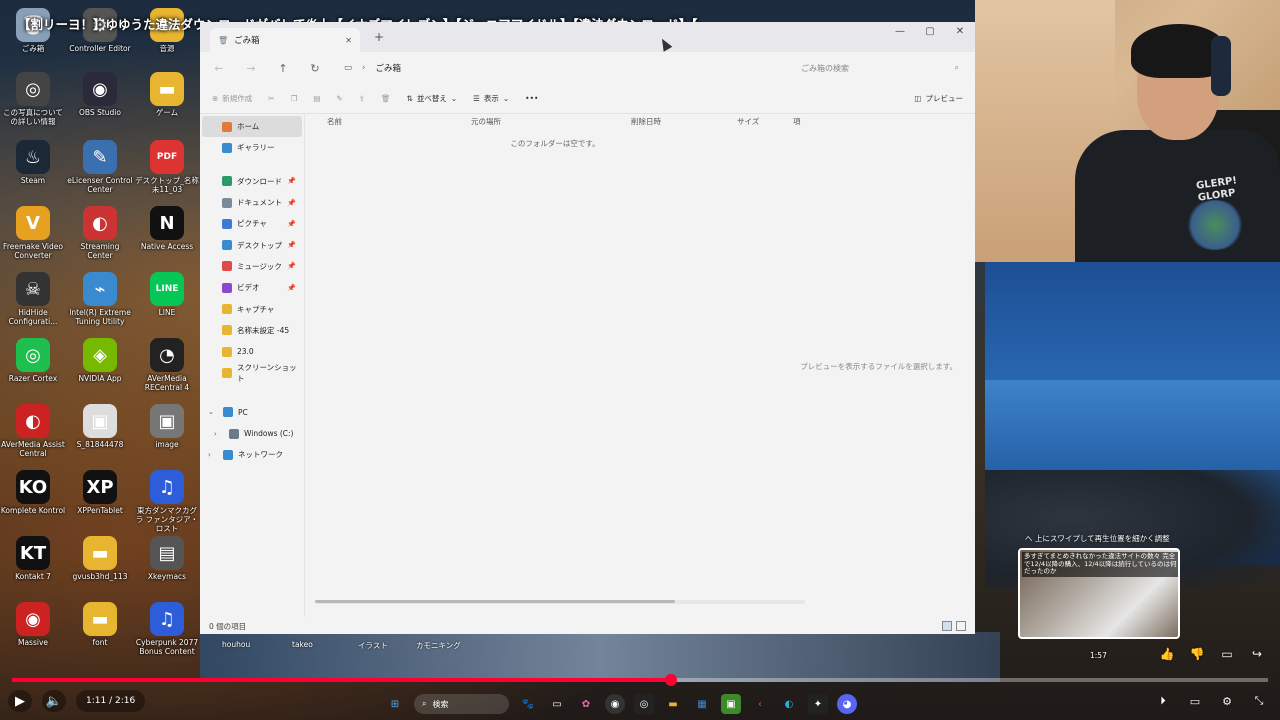  I want to click on tiles-view-icon, so click(961, 626).